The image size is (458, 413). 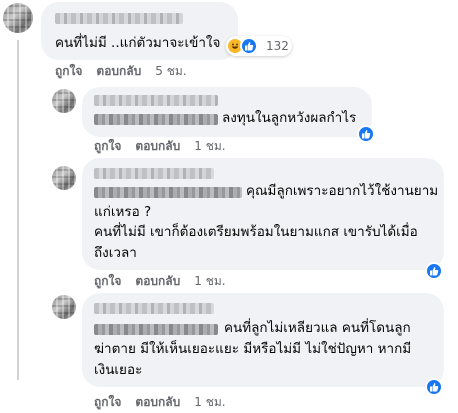 I want to click on reaction-summary: 132, so click(x=259, y=46).